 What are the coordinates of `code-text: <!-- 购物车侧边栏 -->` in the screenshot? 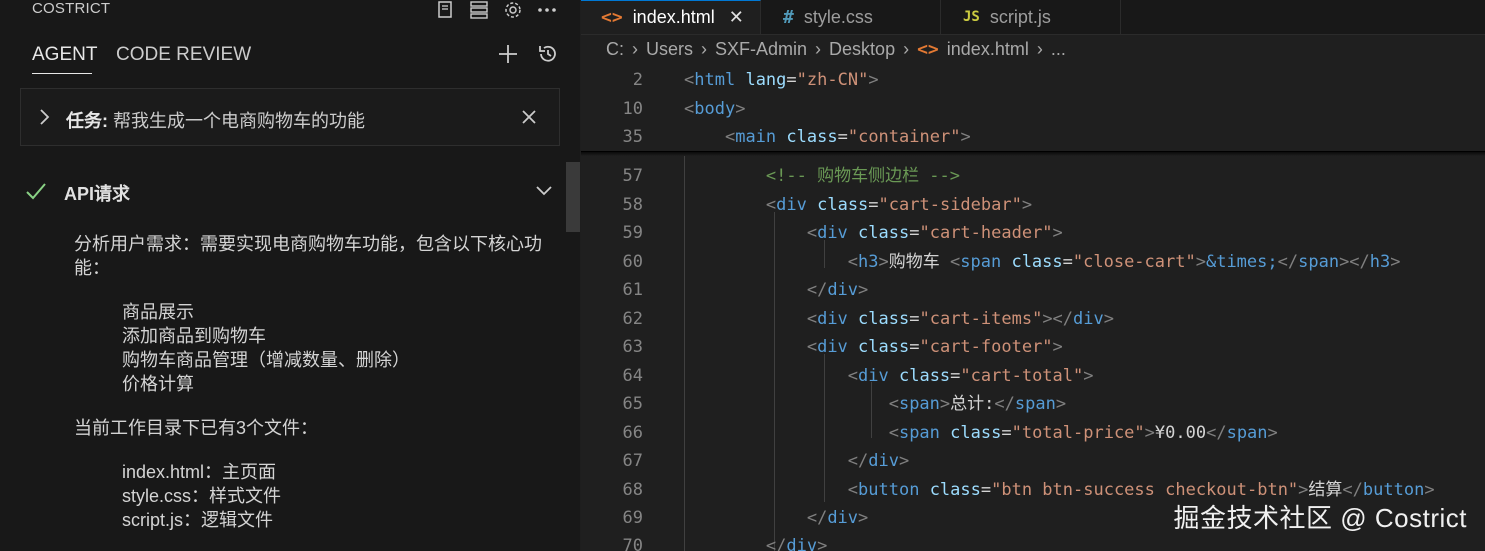 It's located at (863, 176).